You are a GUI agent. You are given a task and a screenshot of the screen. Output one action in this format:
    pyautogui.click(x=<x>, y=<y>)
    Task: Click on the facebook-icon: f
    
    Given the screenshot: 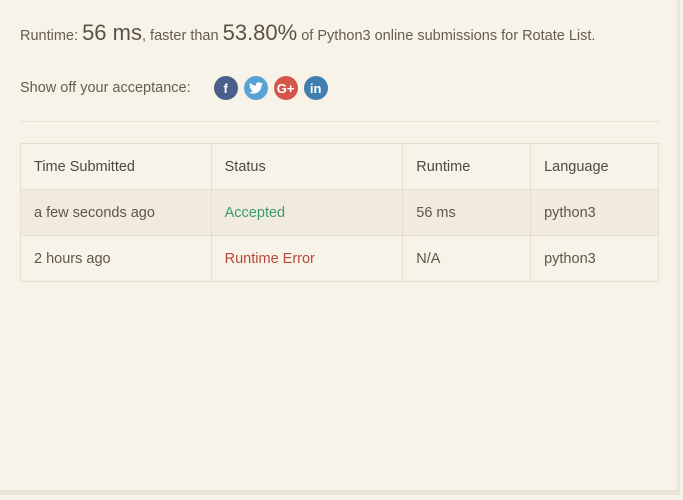 What is the action you would take?
    pyautogui.click(x=225, y=88)
    